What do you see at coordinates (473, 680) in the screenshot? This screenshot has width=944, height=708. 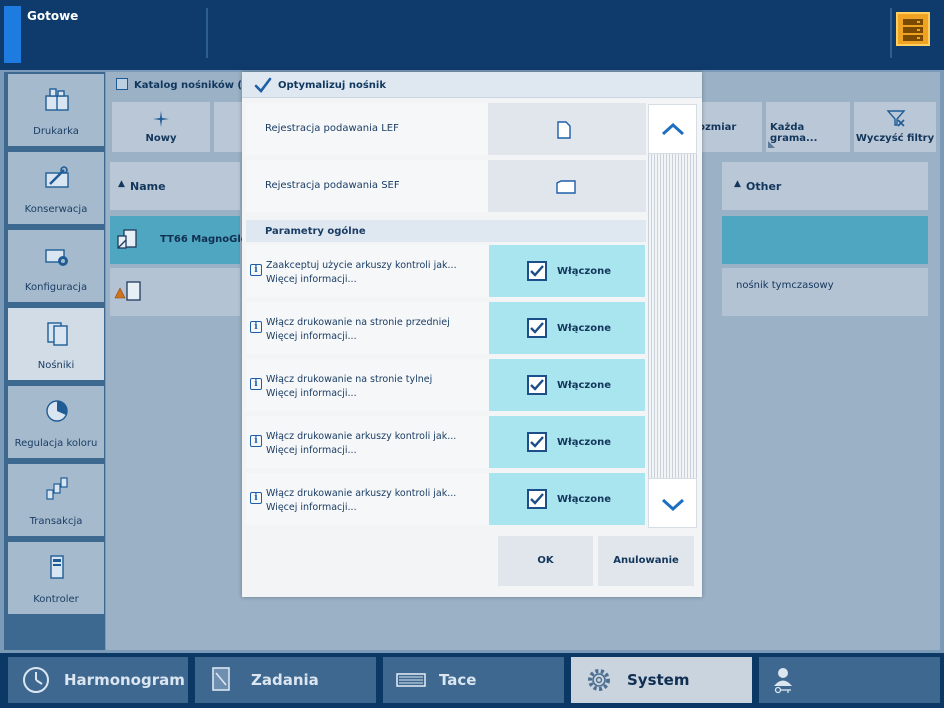 I see `tab-tace: Tace` at bounding box center [473, 680].